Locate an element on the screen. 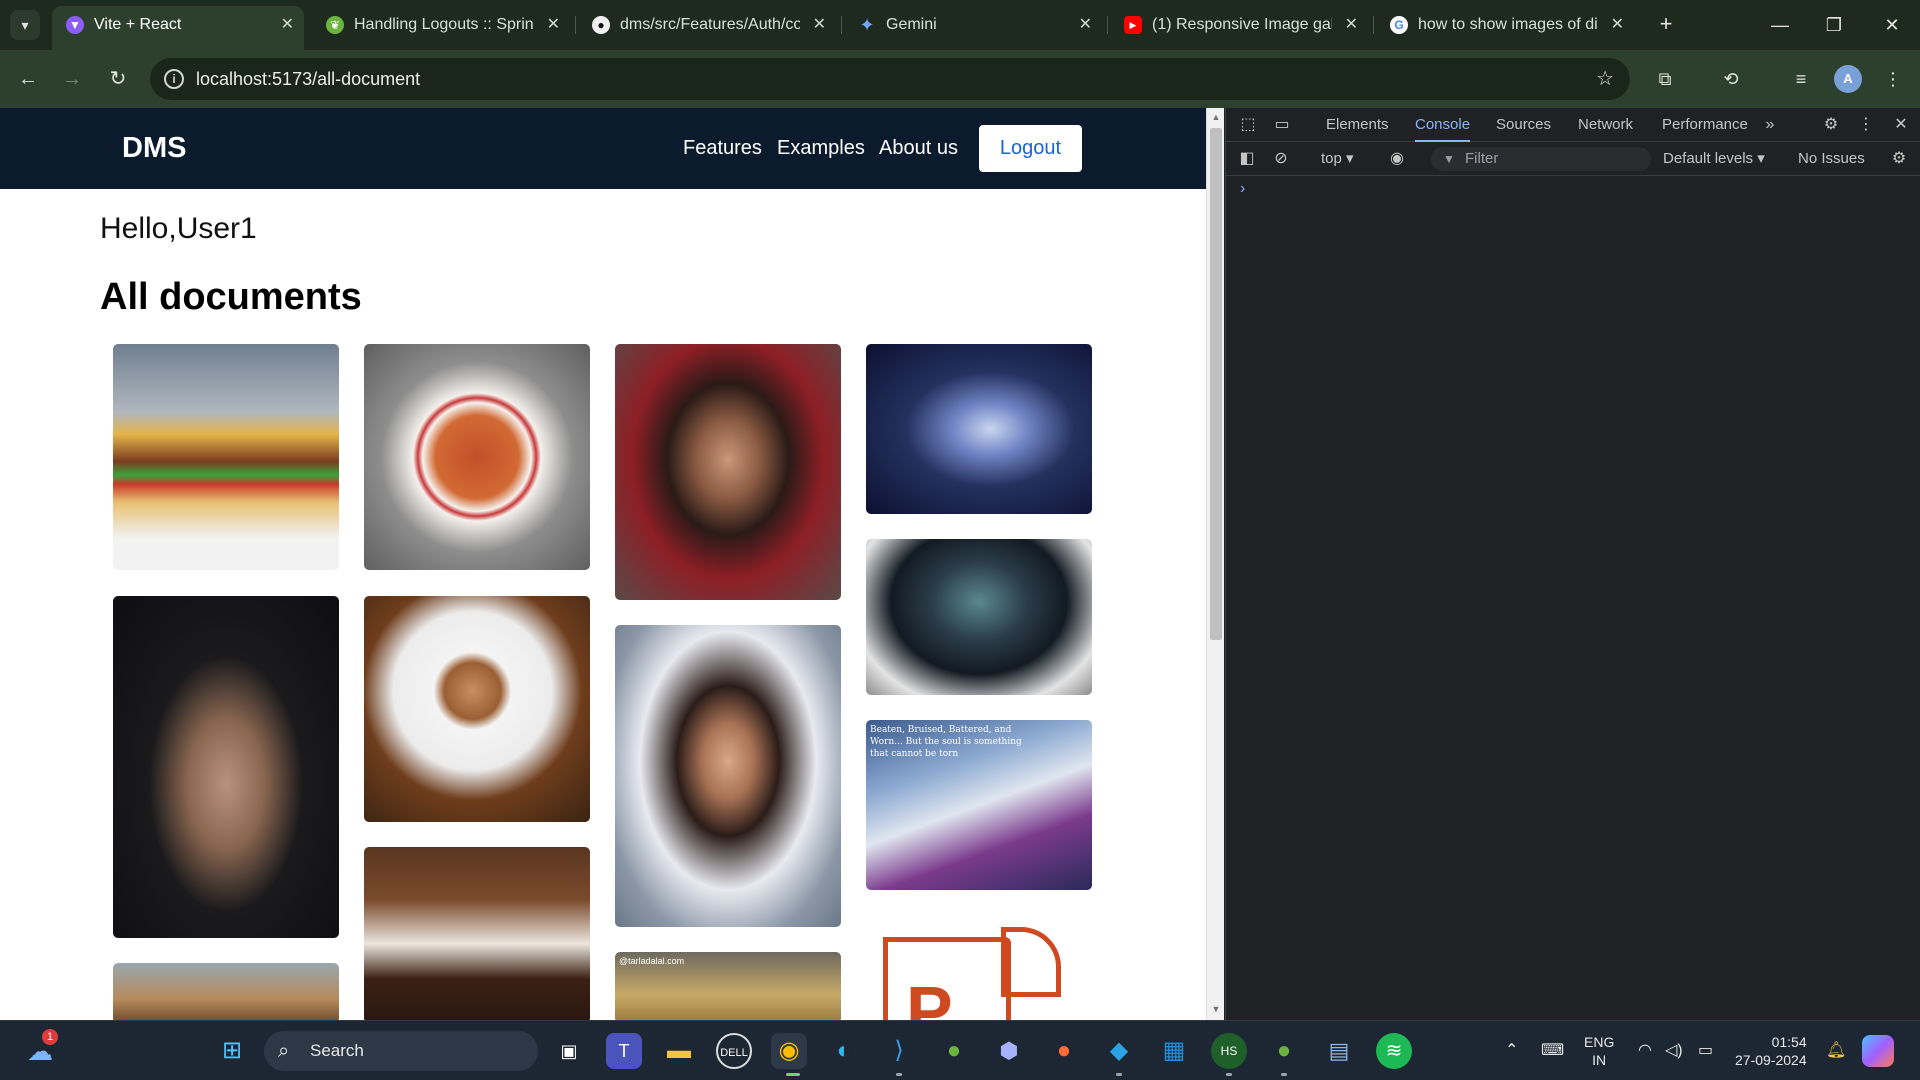  teams-icon: T is located at coordinates (624, 1051).